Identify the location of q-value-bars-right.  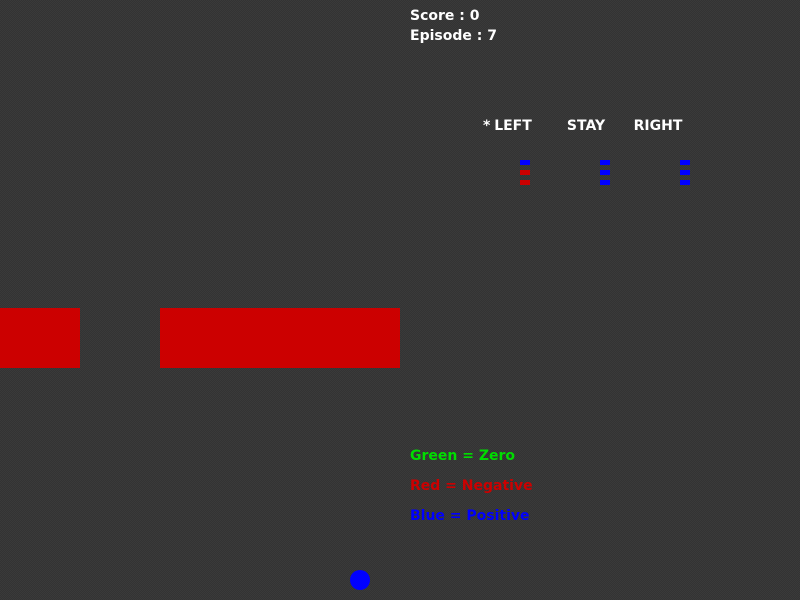
(685, 173).